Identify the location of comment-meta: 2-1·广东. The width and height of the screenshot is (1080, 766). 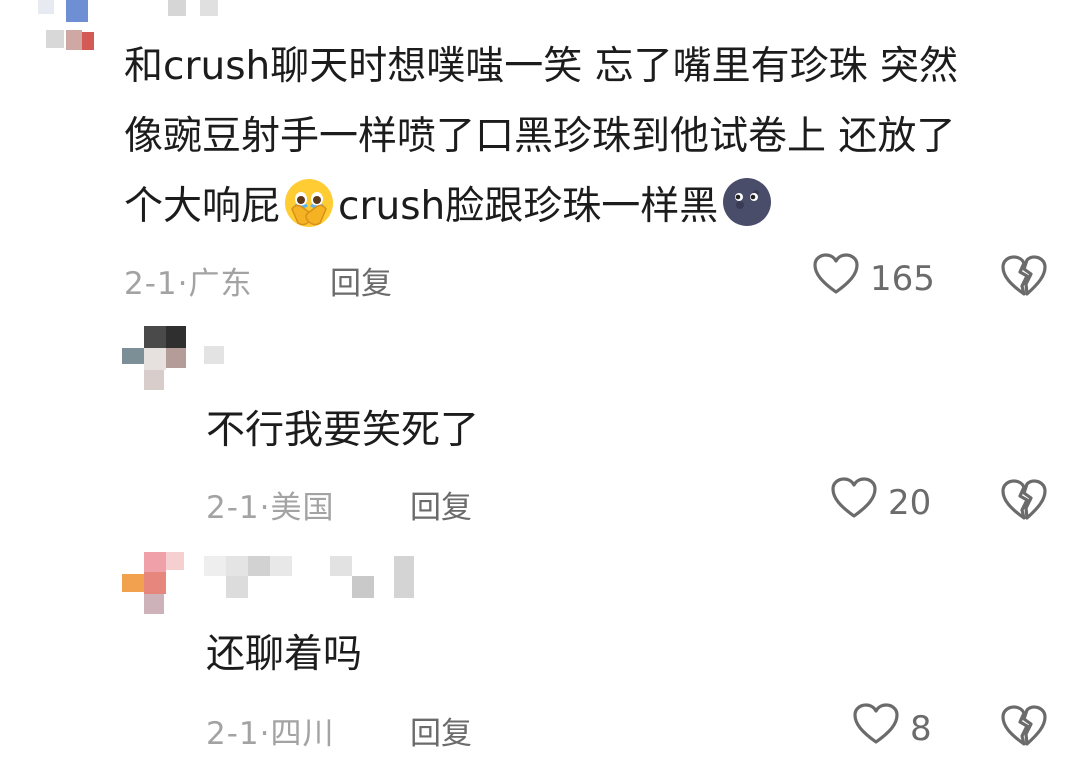
(188, 280).